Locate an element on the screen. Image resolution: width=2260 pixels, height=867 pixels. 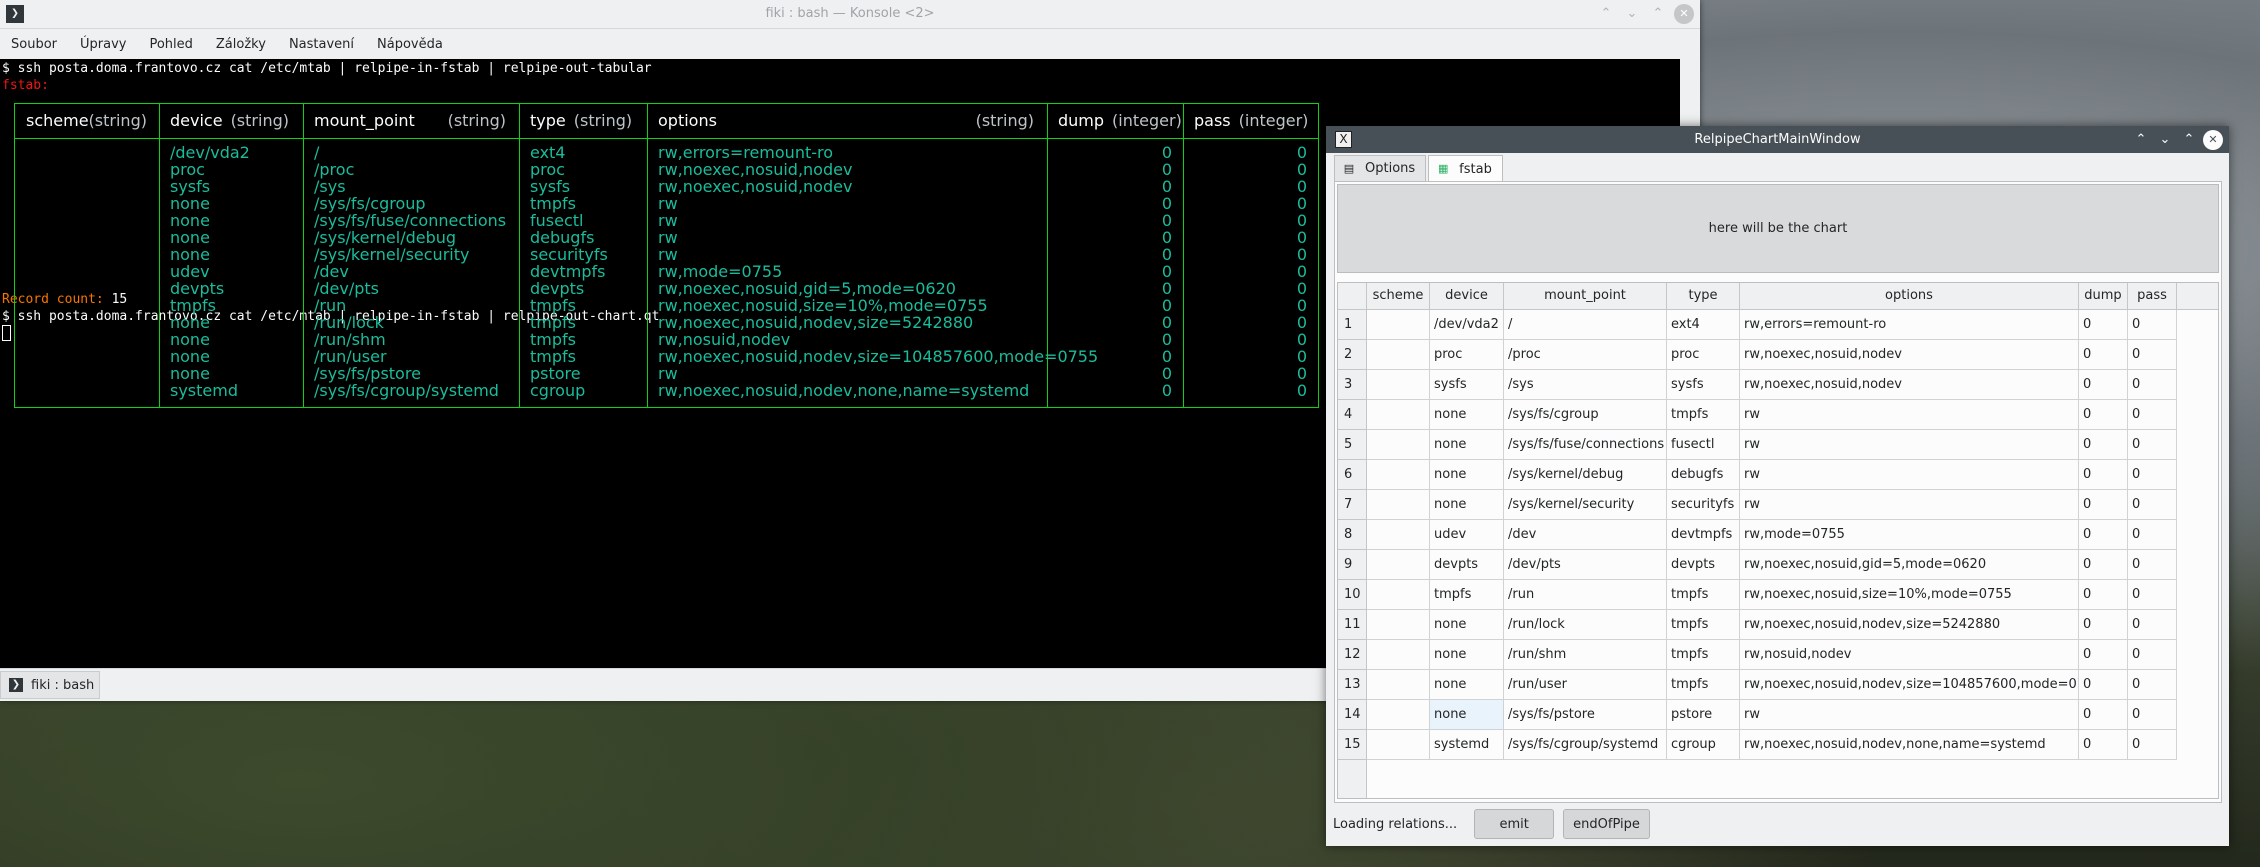
end-of-pipe-button: endOfPipe is located at coordinates (1606, 824).